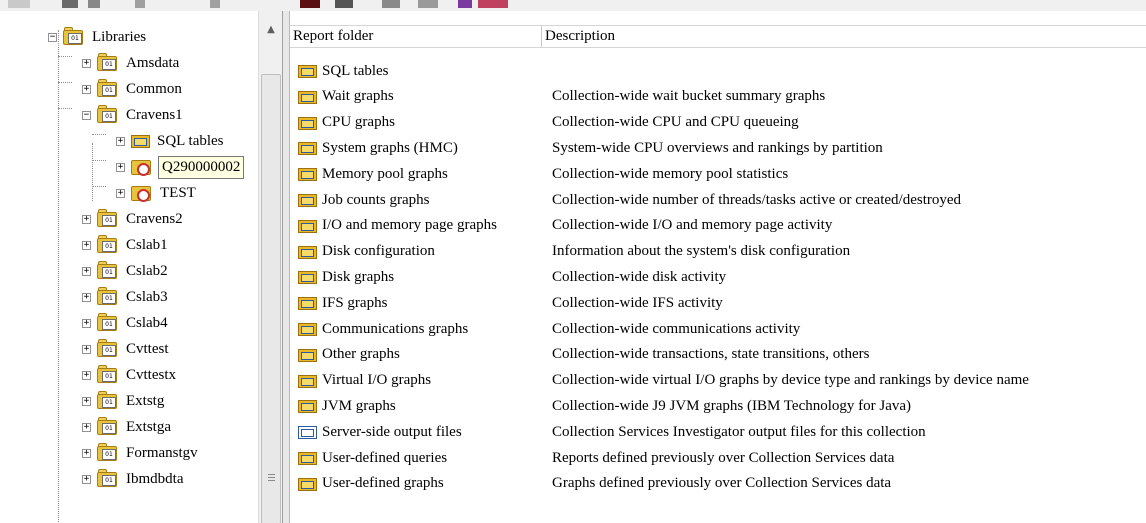  What do you see at coordinates (344, 4) in the screenshot?
I see `toolbar-button-7-icon` at bounding box center [344, 4].